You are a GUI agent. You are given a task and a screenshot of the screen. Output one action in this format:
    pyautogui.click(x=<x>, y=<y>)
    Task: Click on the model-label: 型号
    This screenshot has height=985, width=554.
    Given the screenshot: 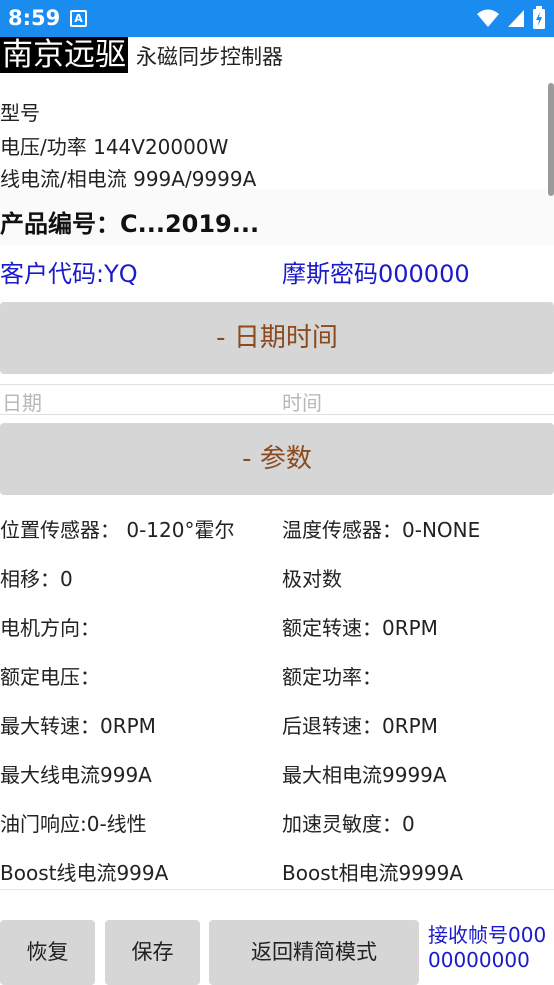 What is the action you would take?
    pyautogui.click(x=20, y=113)
    